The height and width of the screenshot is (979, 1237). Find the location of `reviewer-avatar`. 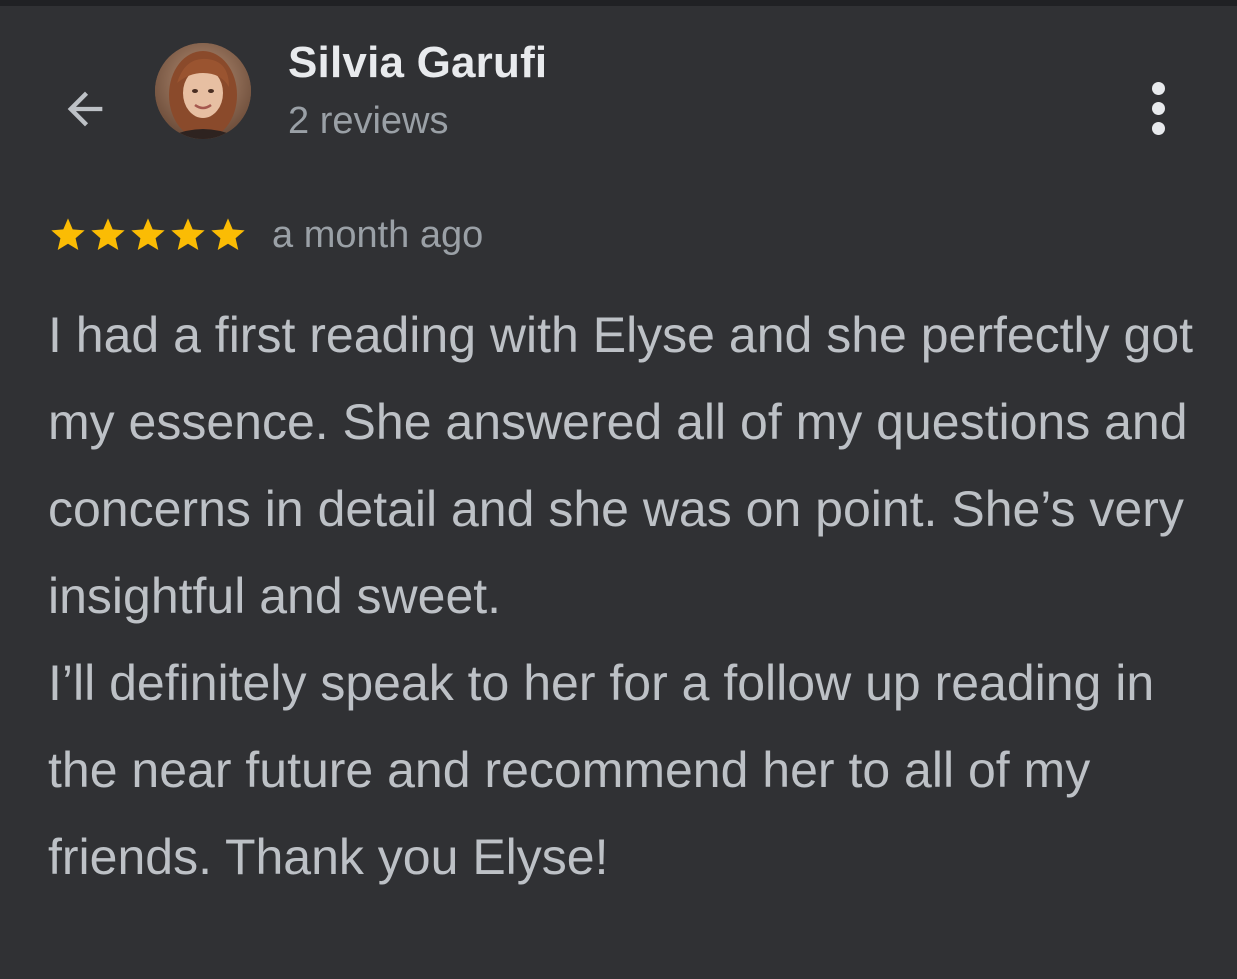

reviewer-avatar is located at coordinates (203, 91).